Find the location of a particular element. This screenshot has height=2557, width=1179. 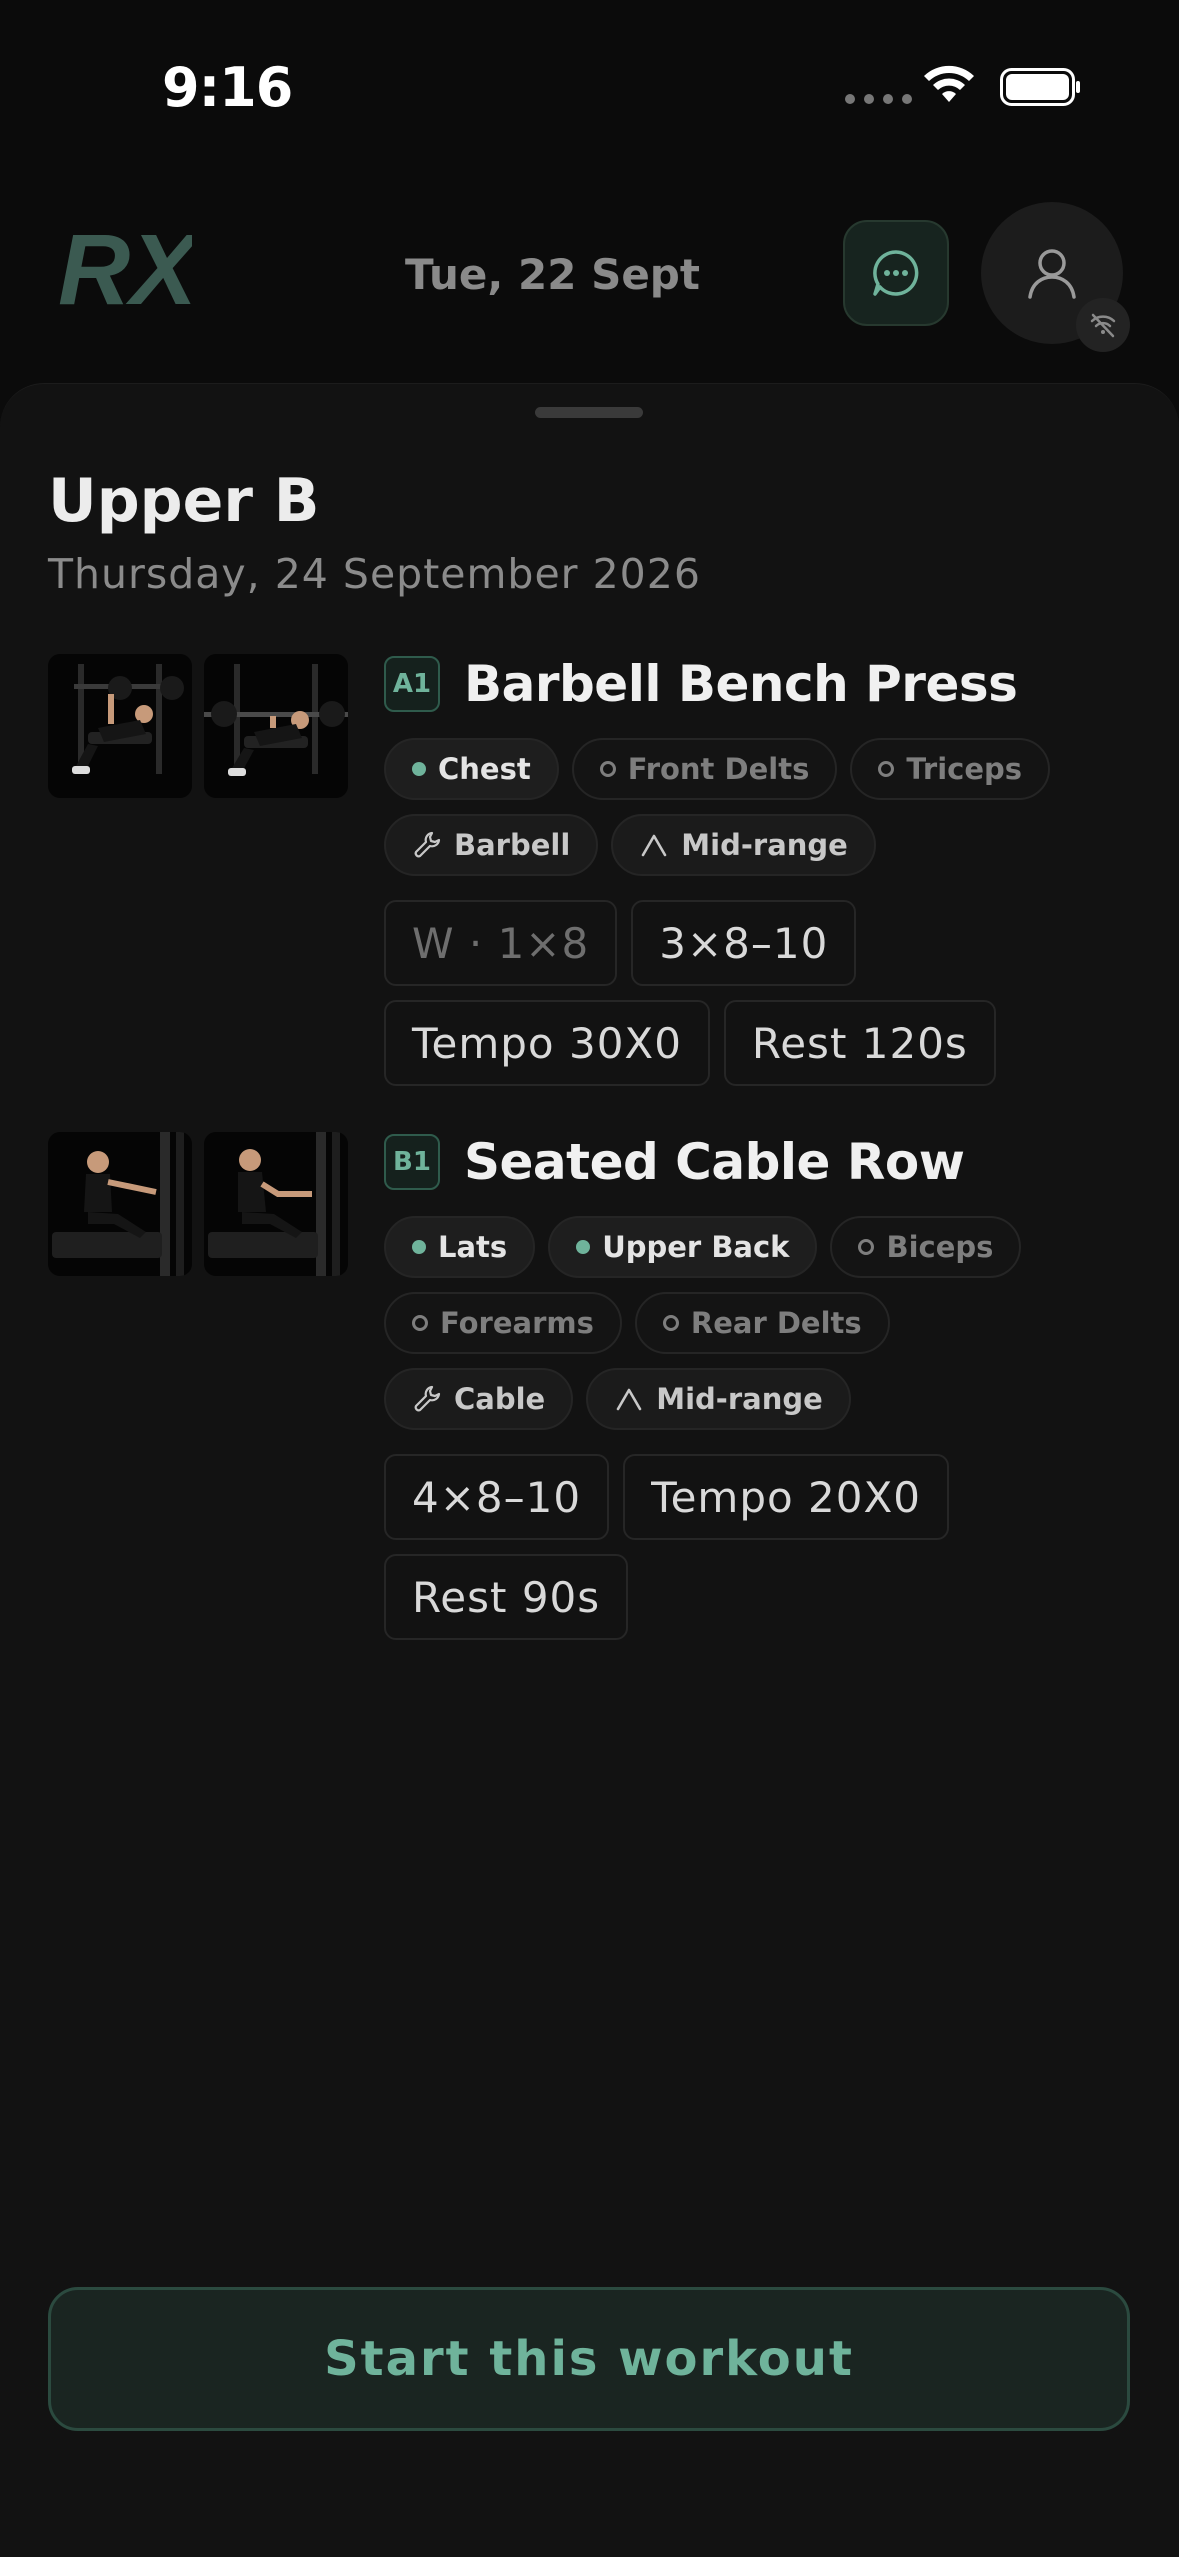

warmup-sets-pill: W · 1×8 is located at coordinates (501, 943).